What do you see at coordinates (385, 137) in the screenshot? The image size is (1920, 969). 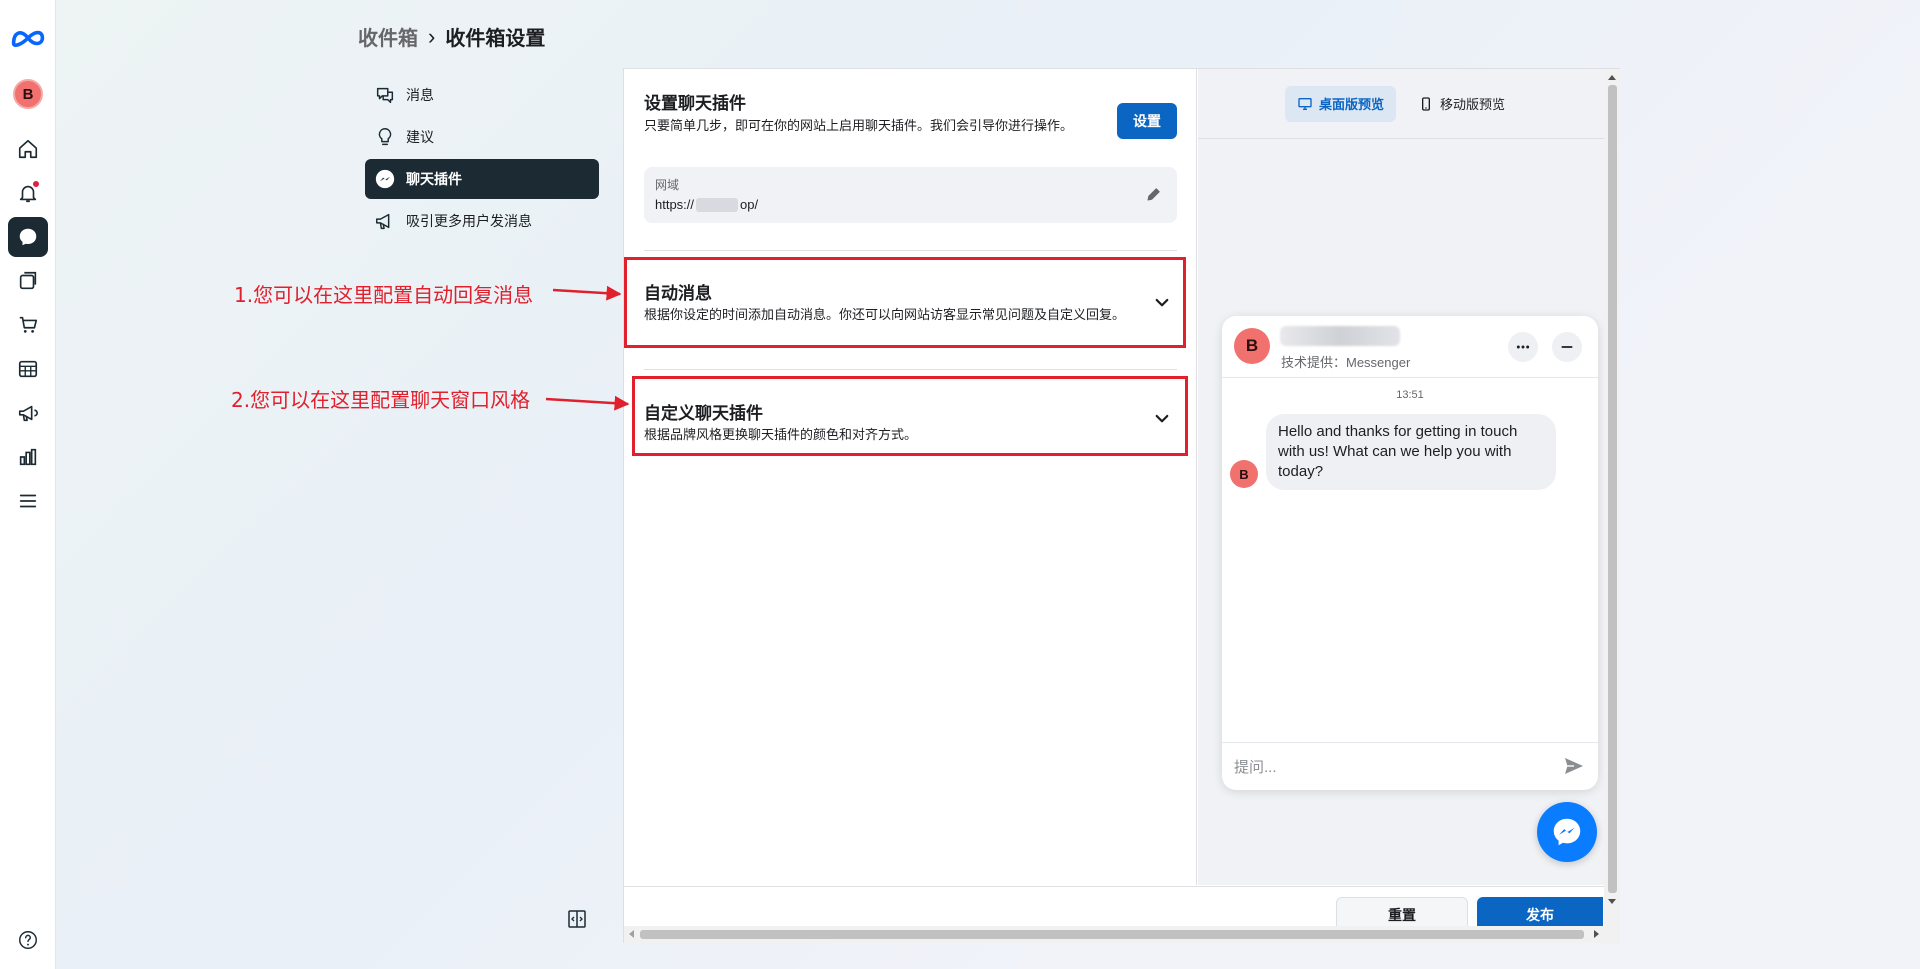 I see `lightbulb-icon` at bounding box center [385, 137].